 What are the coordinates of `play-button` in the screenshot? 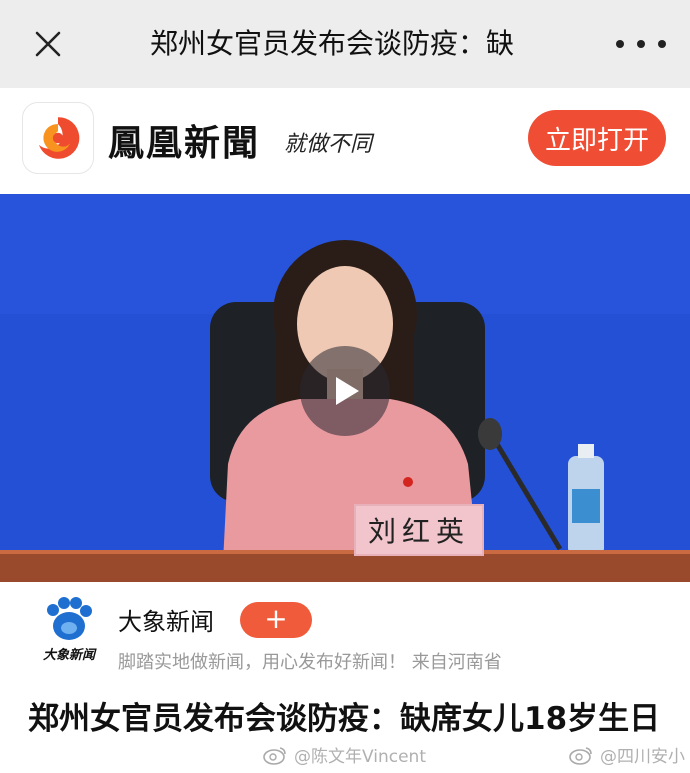 It's located at (345, 391).